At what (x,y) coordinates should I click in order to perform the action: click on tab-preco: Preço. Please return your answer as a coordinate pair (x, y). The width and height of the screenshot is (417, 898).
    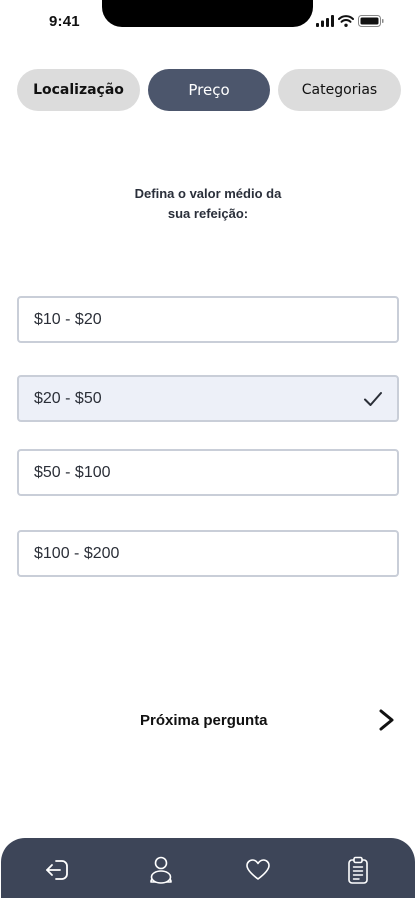
    Looking at the image, I should click on (209, 90).